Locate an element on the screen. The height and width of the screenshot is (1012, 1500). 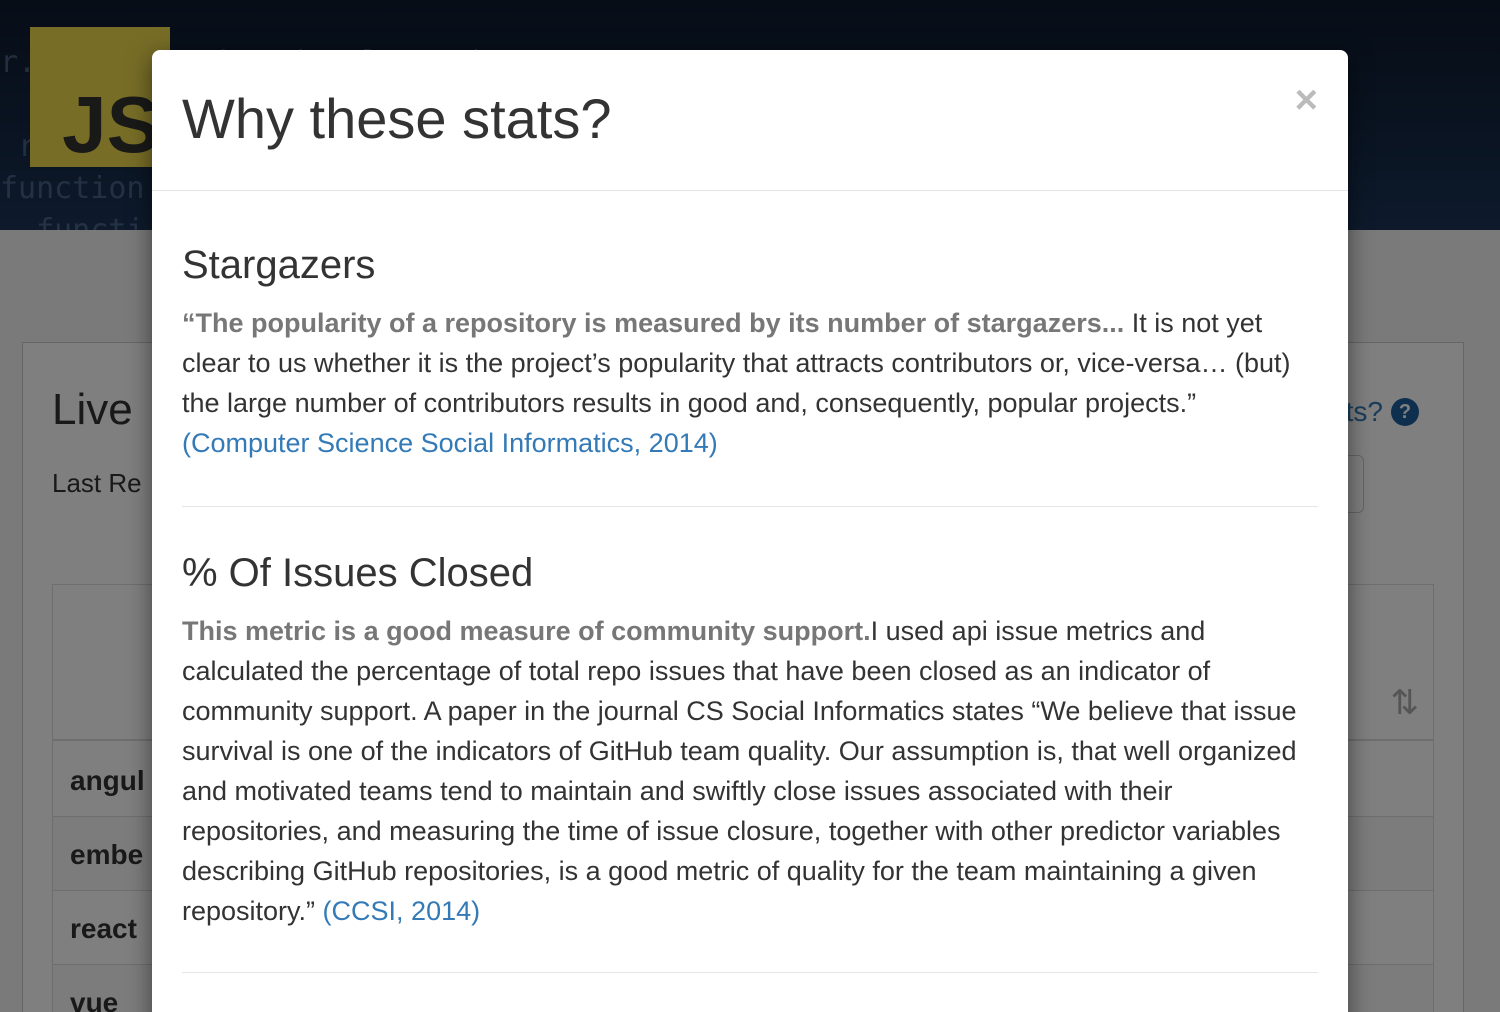
close-icon: × is located at coordinates (1306, 100).